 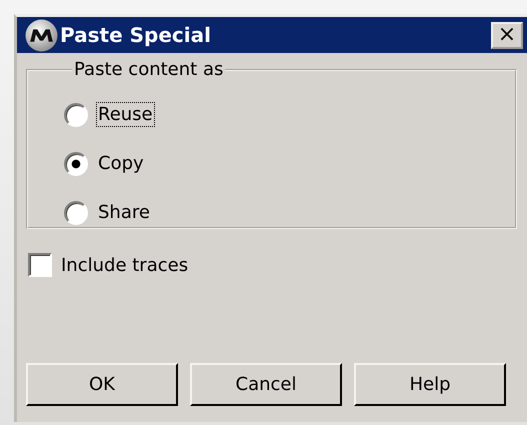 I want to click on checkbox-label: Include traces, so click(x=124, y=265).